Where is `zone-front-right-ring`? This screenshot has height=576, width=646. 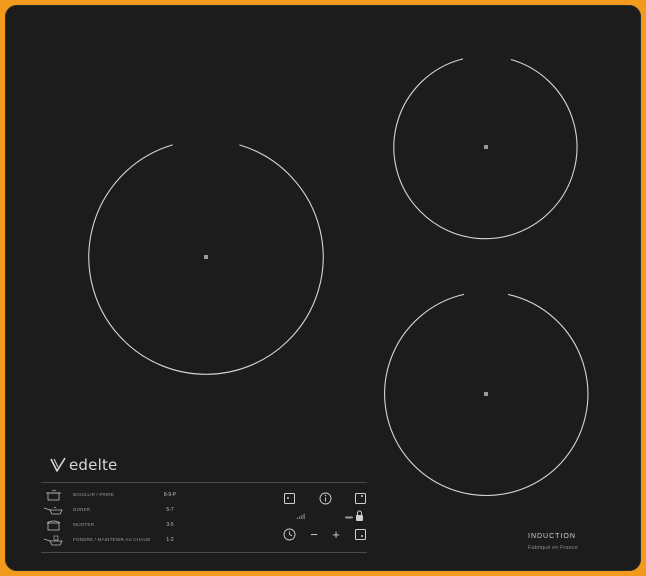 zone-front-right-ring is located at coordinates (548, 378).